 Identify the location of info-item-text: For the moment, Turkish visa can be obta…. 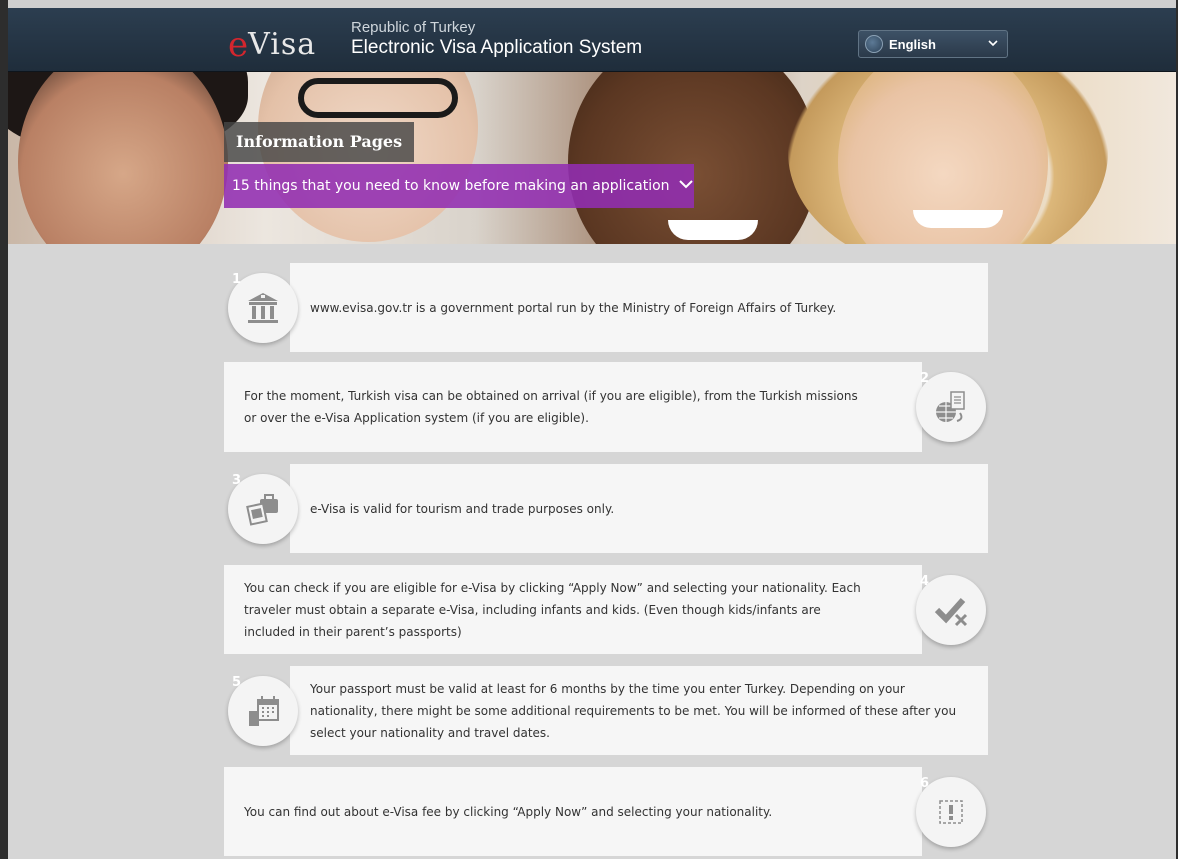
(551, 407).